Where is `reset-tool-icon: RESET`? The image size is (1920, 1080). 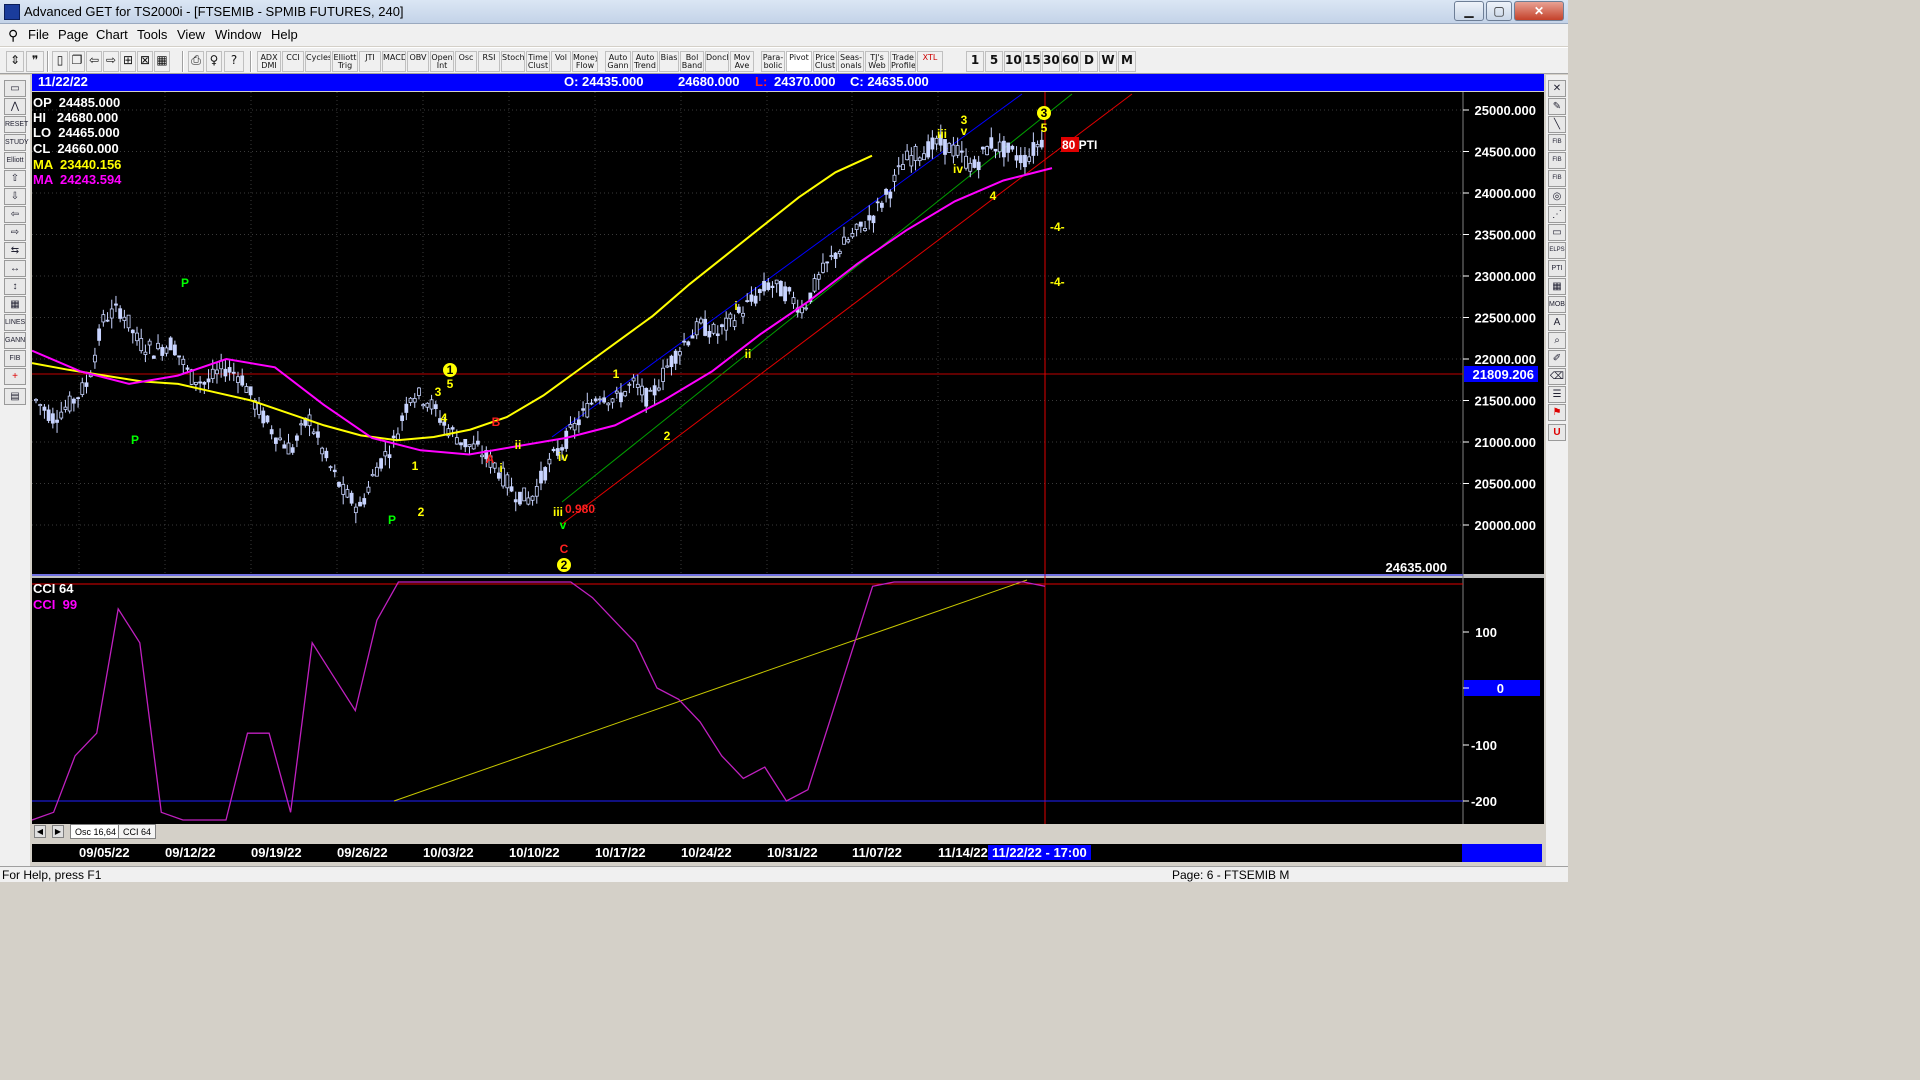
reset-tool-icon: RESET is located at coordinates (16, 124).